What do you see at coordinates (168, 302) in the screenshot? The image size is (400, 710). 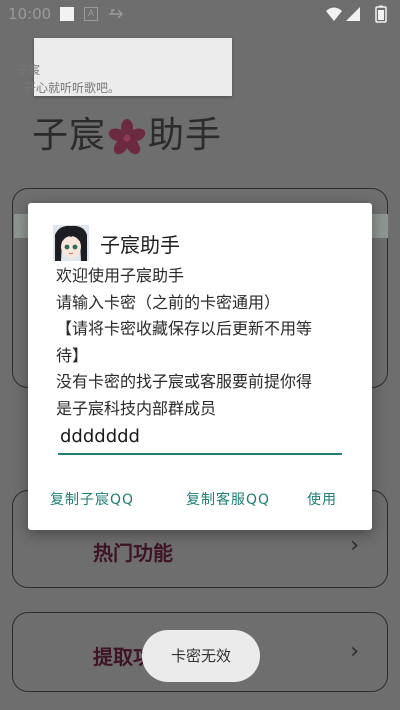 I see `message-line: 请输入卡密（之前的卡密通用）` at bounding box center [168, 302].